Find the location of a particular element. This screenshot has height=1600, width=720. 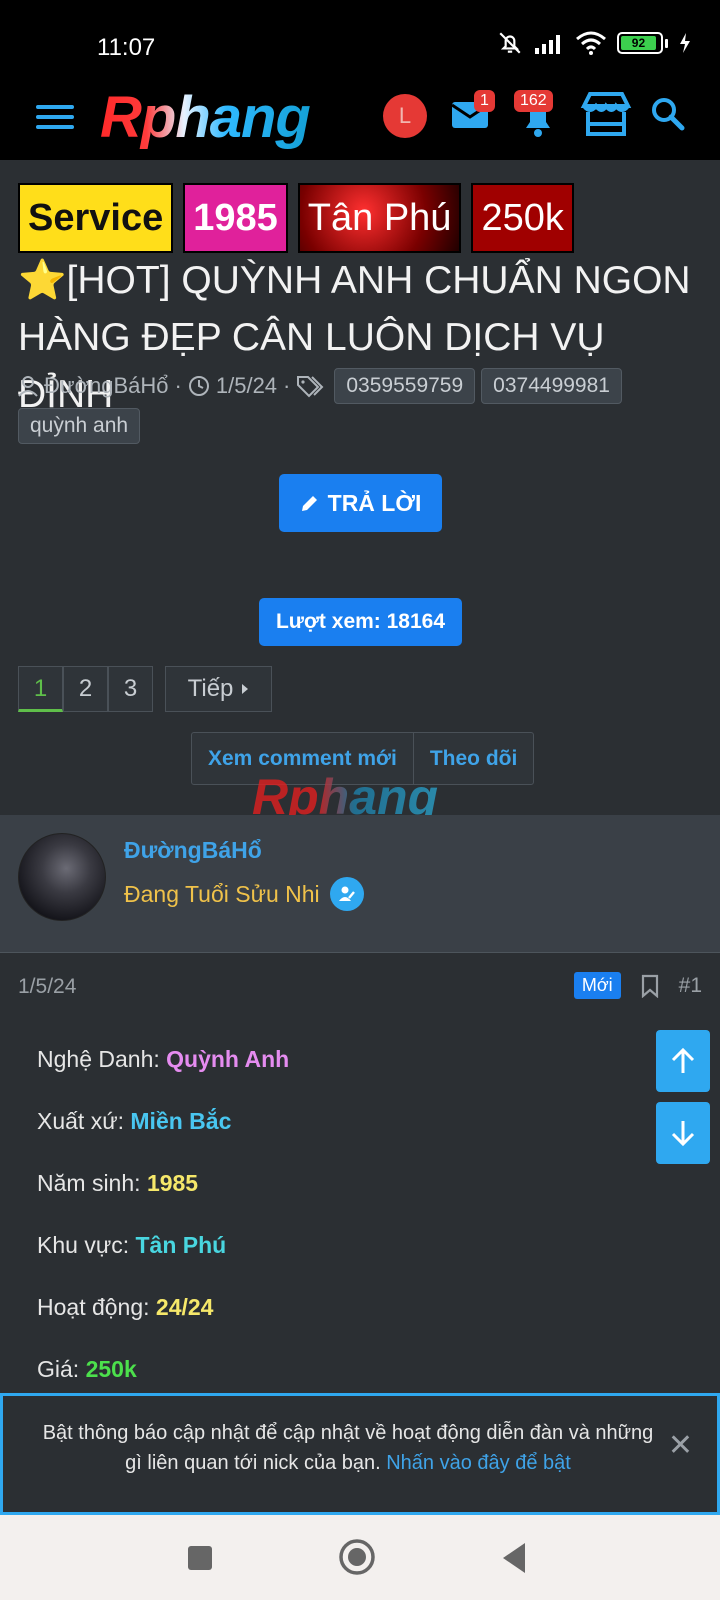

home-icon is located at coordinates (357, 1557).